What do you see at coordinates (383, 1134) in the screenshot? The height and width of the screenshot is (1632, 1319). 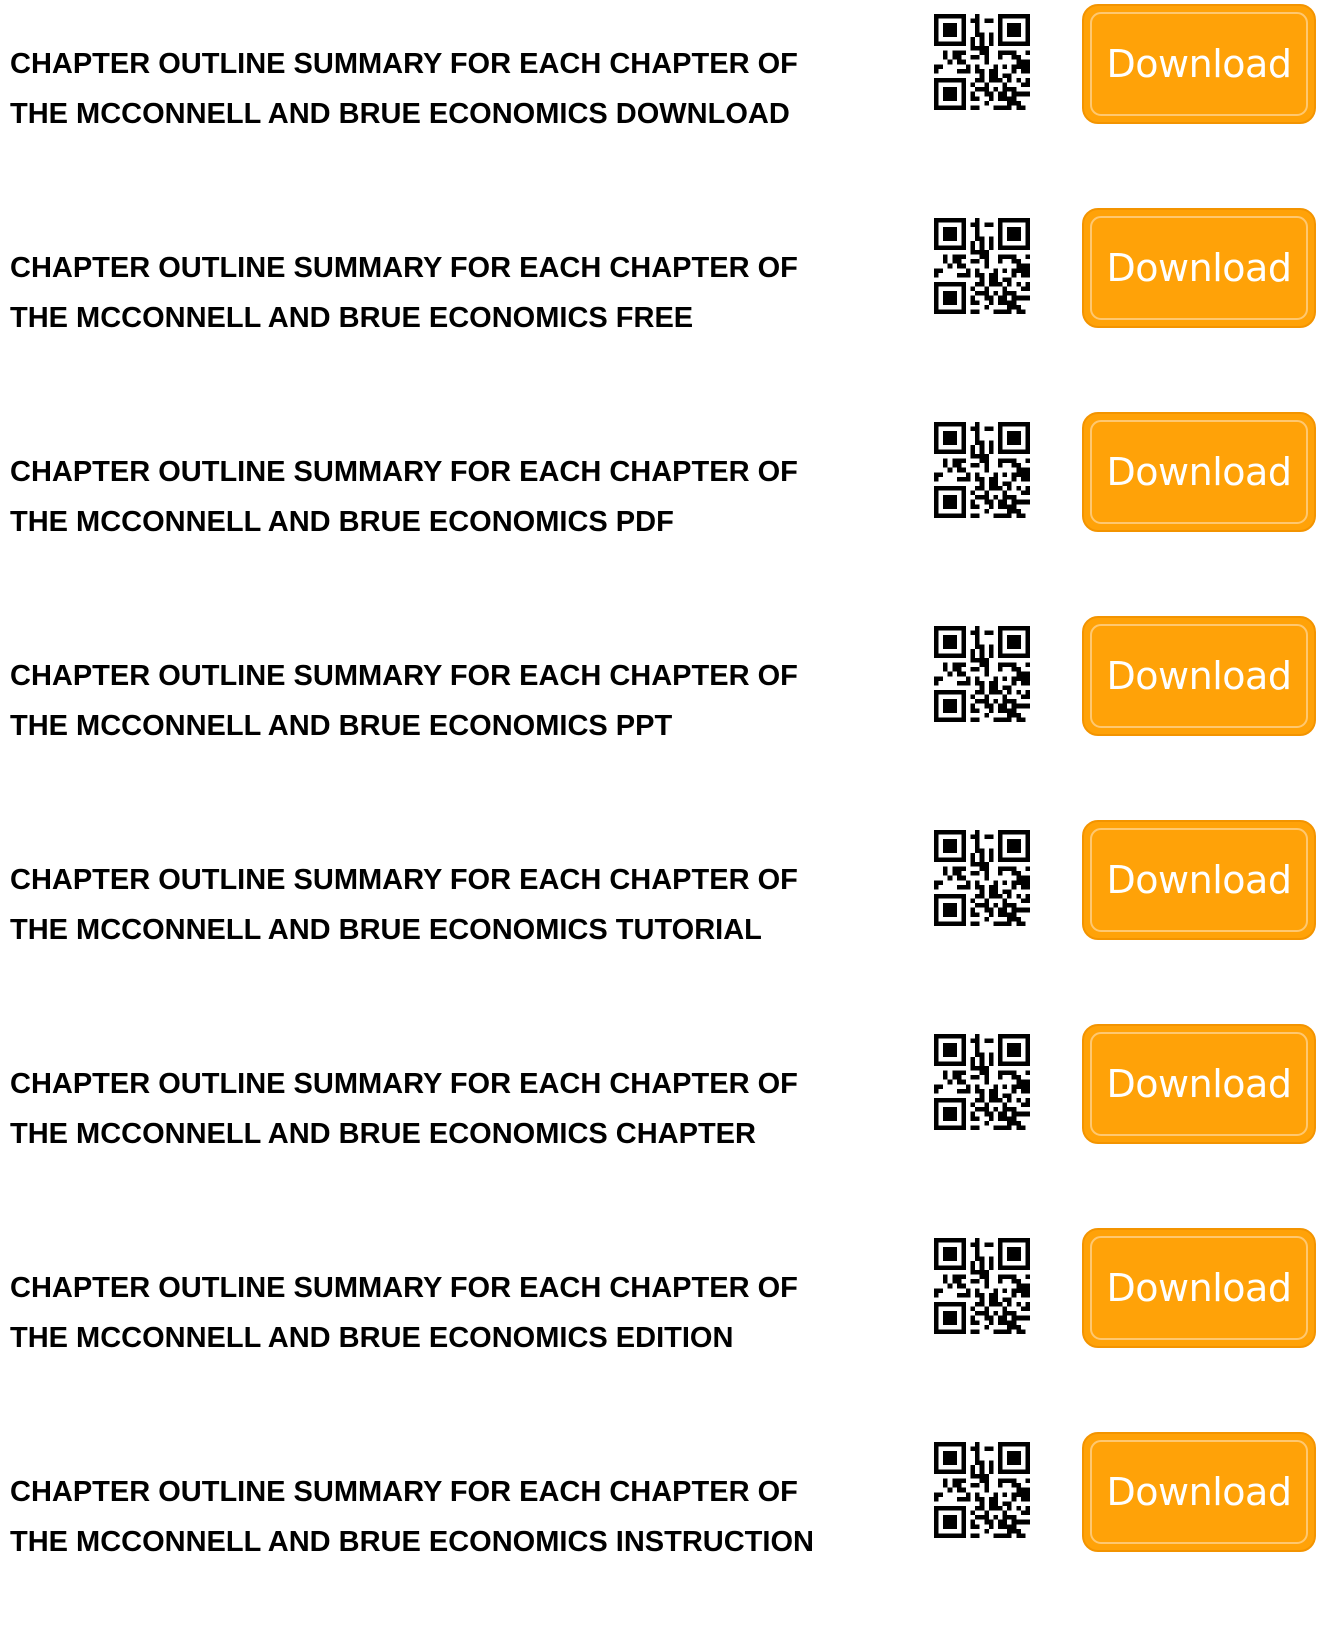 I see `entry-title-line2: THE MCCONNELL AND BRUE ECONOMICS CHAPTER` at bounding box center [383, 1134].